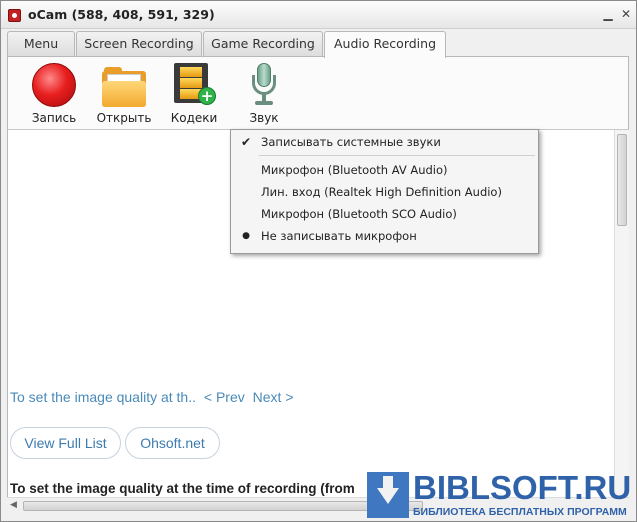 This screenshot has width=637, height=522. Describe the element at coordinates (246, 142) in the screenshot. I see `checkmark-icon: ✔` at that location.